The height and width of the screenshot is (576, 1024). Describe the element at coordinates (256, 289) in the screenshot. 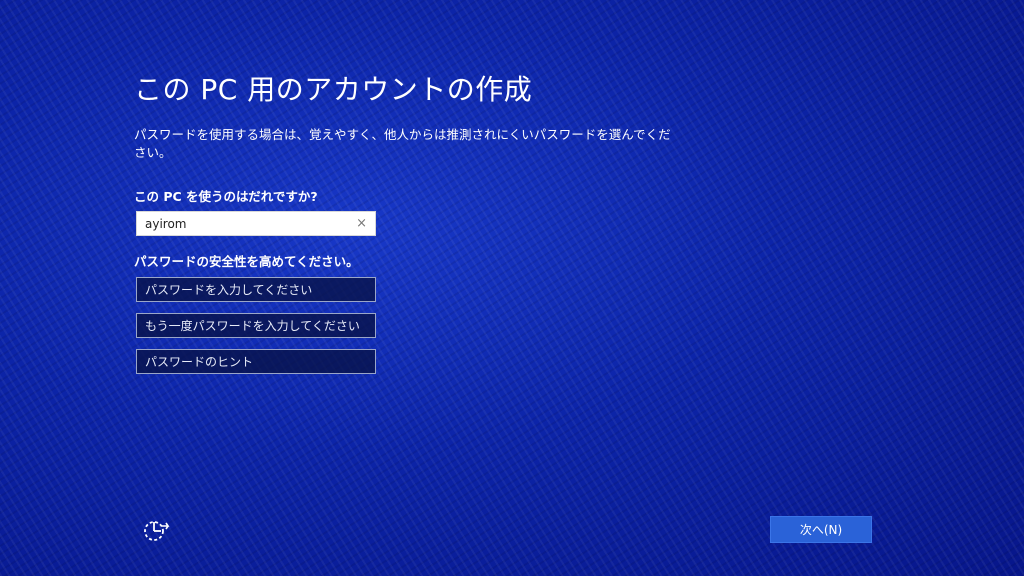

I see `password-input` at that location.